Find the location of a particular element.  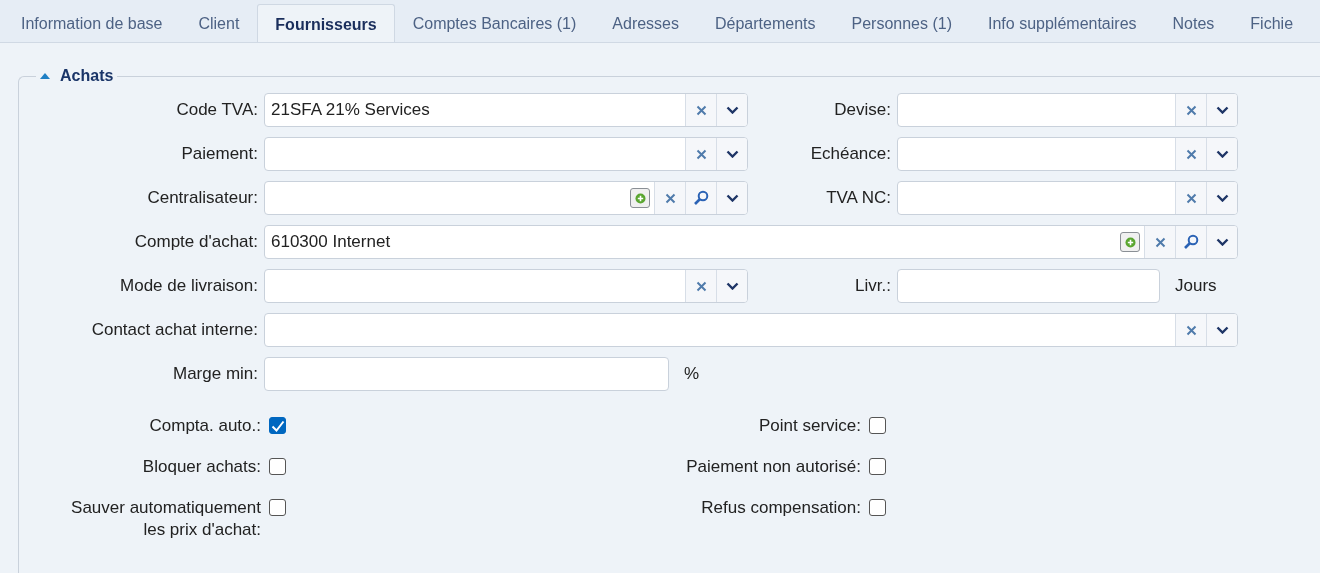

field-label: Compte d'achat: is located at coordinates (196, 242).